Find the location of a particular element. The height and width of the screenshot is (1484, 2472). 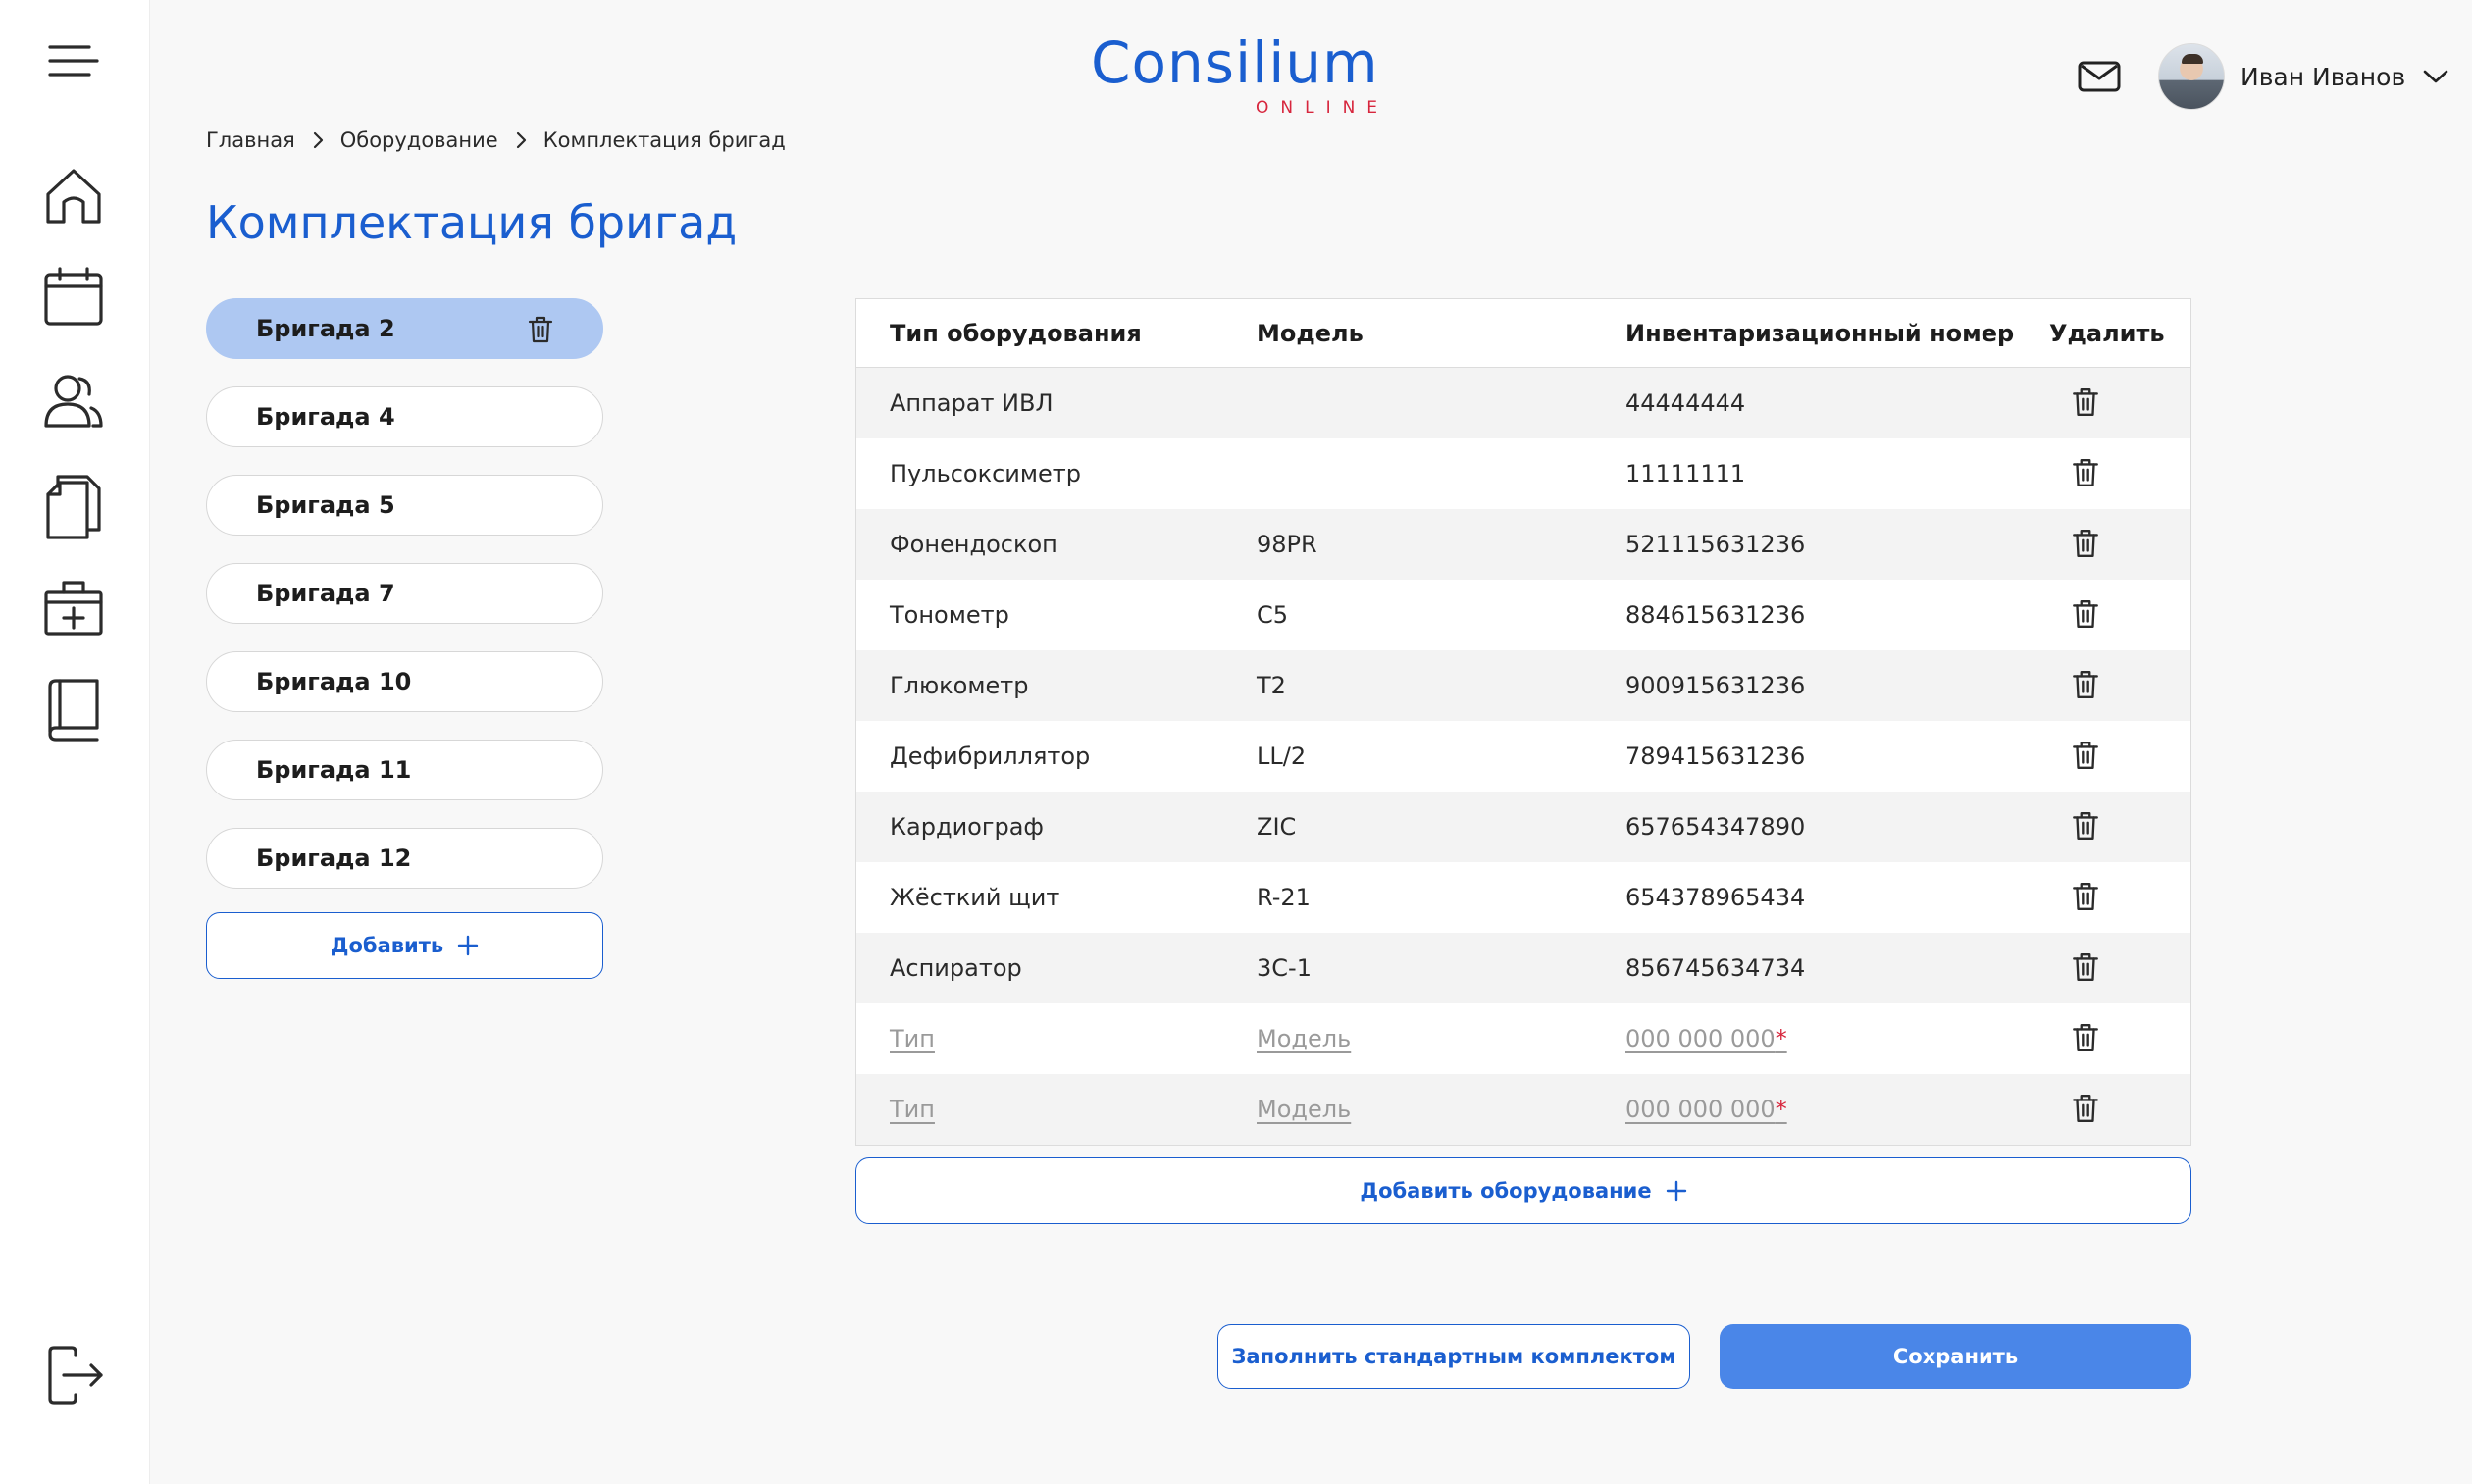

cell-model: 3C-1 is located at coordinates (1284, 968).